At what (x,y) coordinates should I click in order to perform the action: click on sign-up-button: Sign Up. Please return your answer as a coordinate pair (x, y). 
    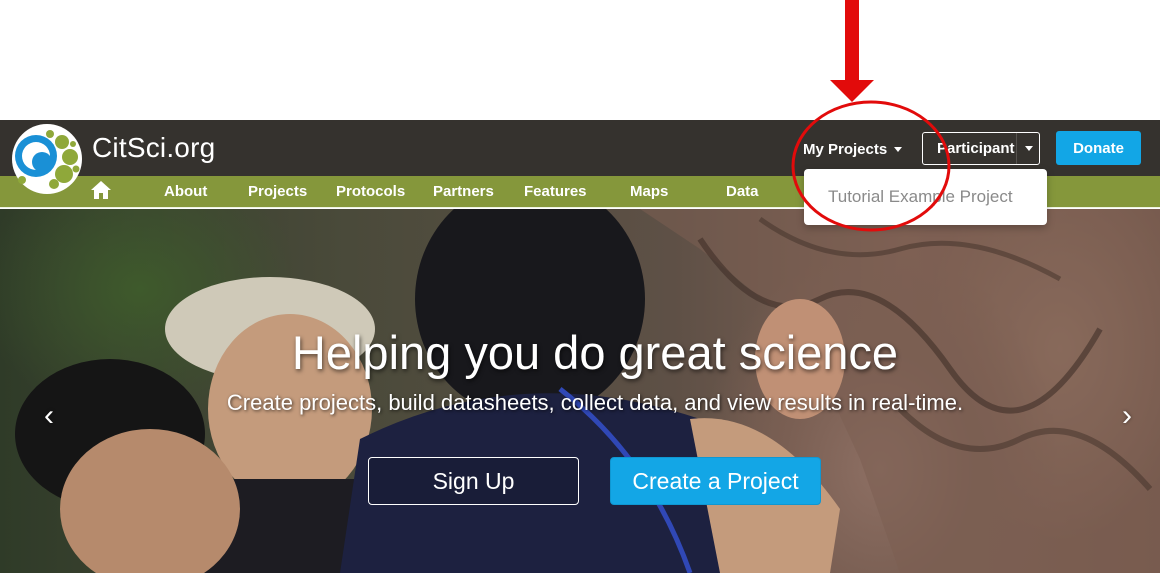
    Looking at the image, I should click on (473, 481).